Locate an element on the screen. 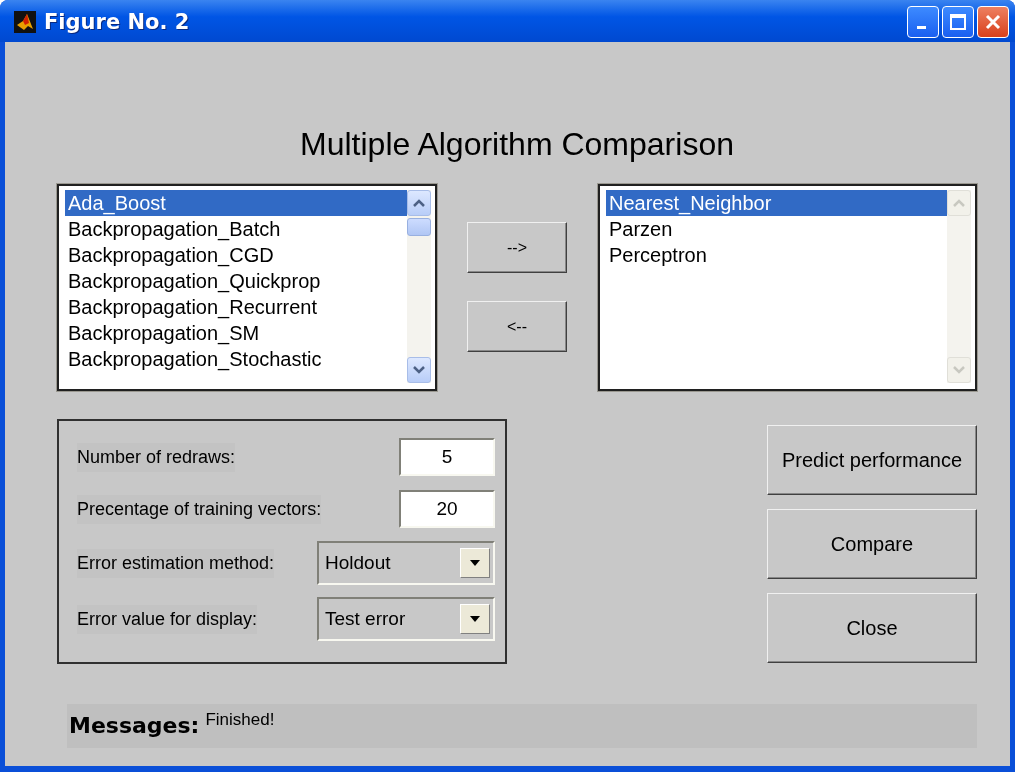  scroll-down-icon is located at coordinates (419, 370).